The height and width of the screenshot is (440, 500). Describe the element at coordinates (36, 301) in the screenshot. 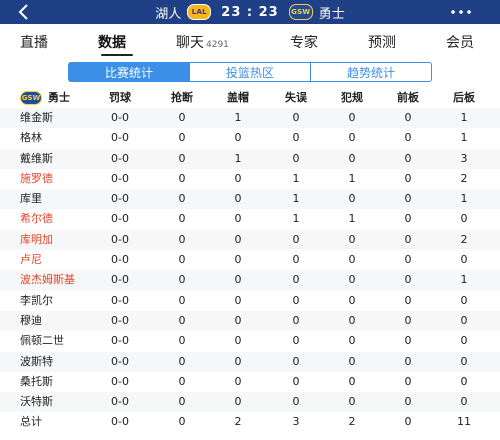

I see `player-name: 李凯尔` at that location.